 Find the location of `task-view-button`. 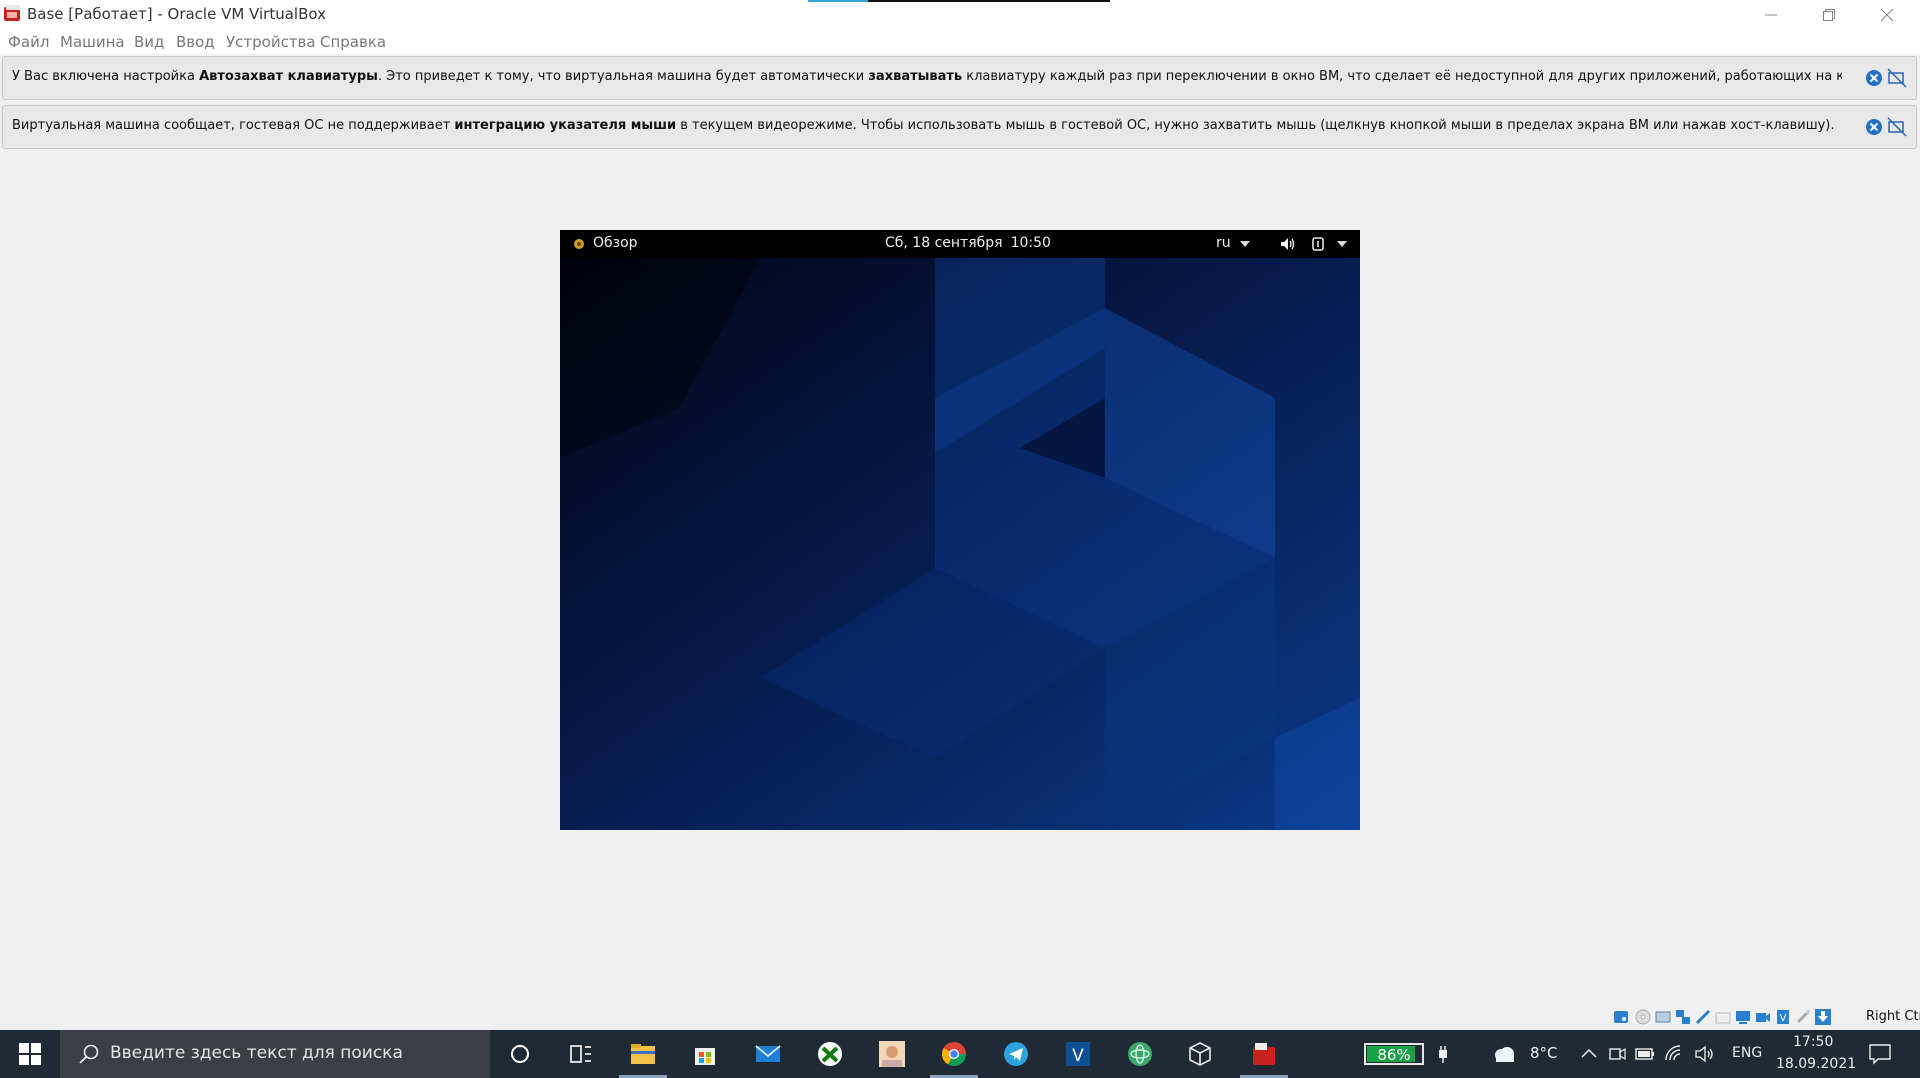

task-view-button is located at coordinates (580, 1054).